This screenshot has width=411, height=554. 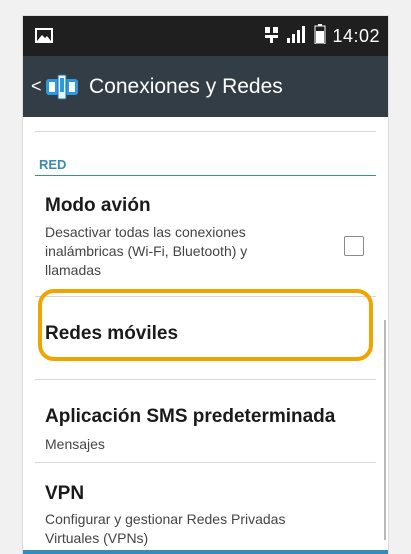 I want to click on back-chevron-icon: <, so click(x=36, y=86).